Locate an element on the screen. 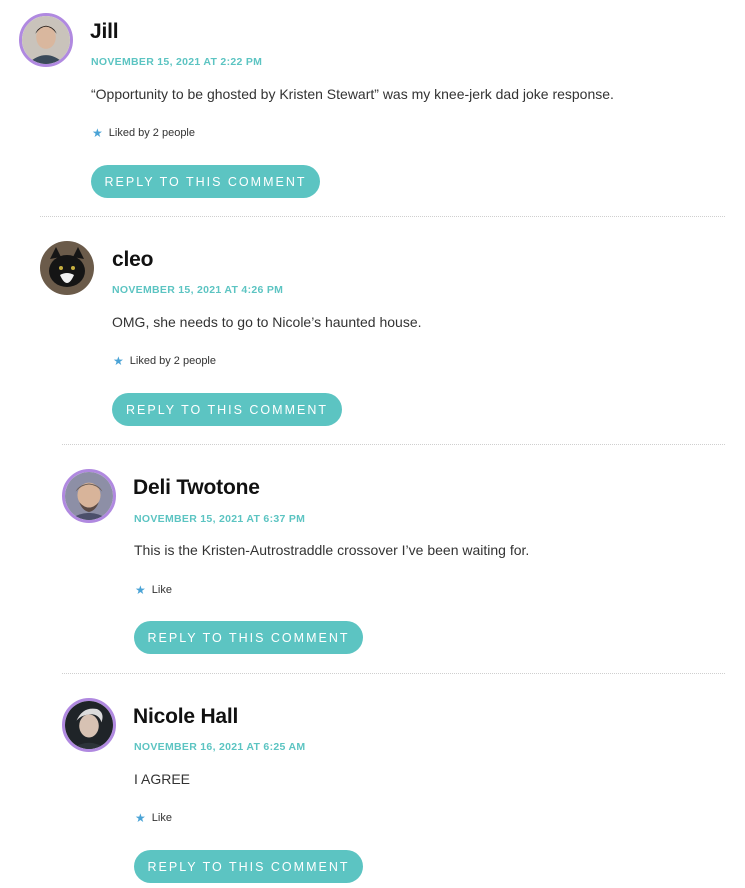 The width and height of the screenshot is (745, 888). comment-author: Nicole Hall is located at coordinates (185, 717).